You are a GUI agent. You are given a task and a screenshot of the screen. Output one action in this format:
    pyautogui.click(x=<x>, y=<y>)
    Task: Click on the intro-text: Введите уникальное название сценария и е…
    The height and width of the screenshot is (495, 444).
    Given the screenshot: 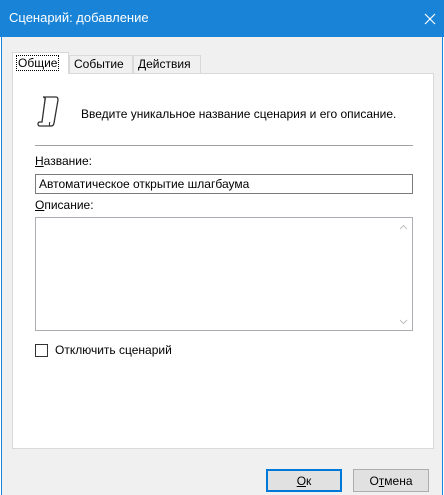 What is the action you would take?
    pyautogui.click(x=239, y=114)
    